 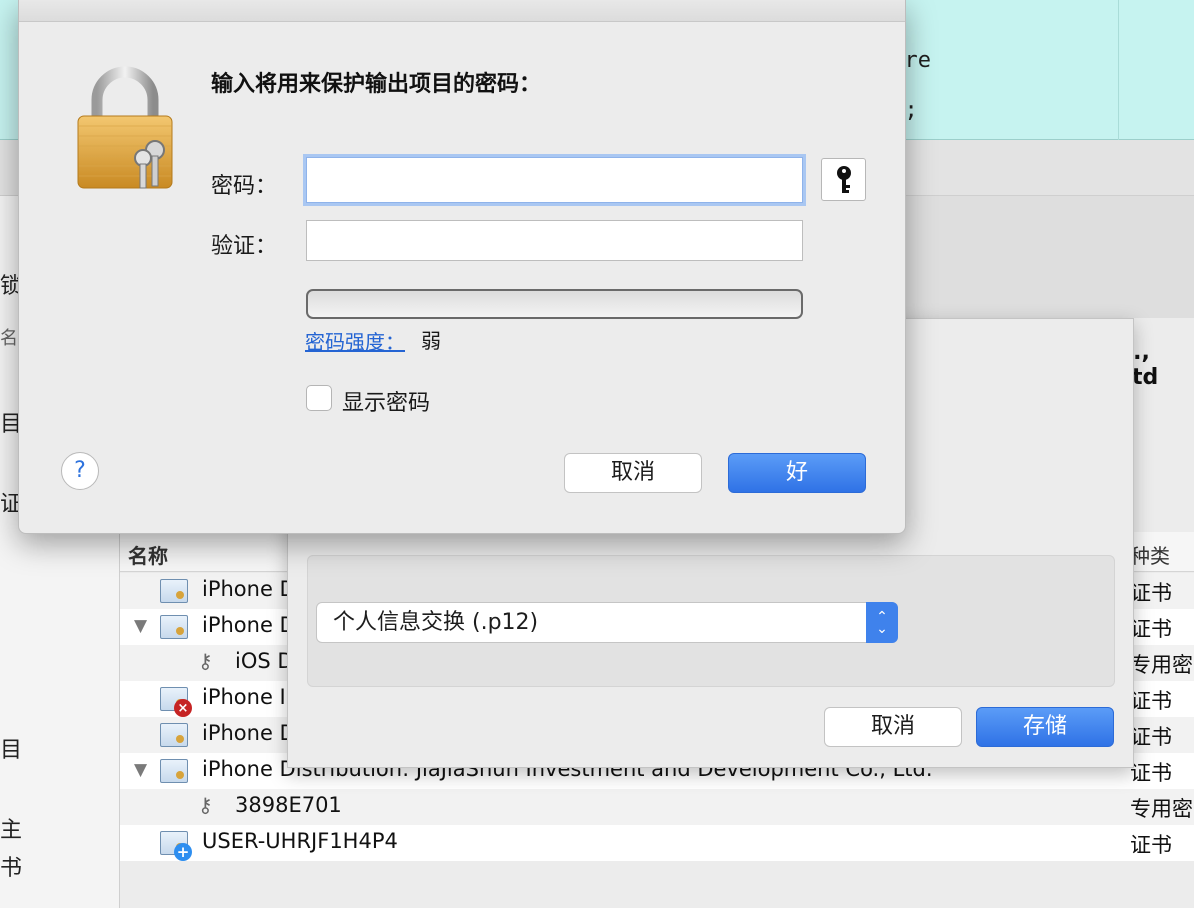 I want to click on show-password-label: 显示密码, so click(x=386, y=401).